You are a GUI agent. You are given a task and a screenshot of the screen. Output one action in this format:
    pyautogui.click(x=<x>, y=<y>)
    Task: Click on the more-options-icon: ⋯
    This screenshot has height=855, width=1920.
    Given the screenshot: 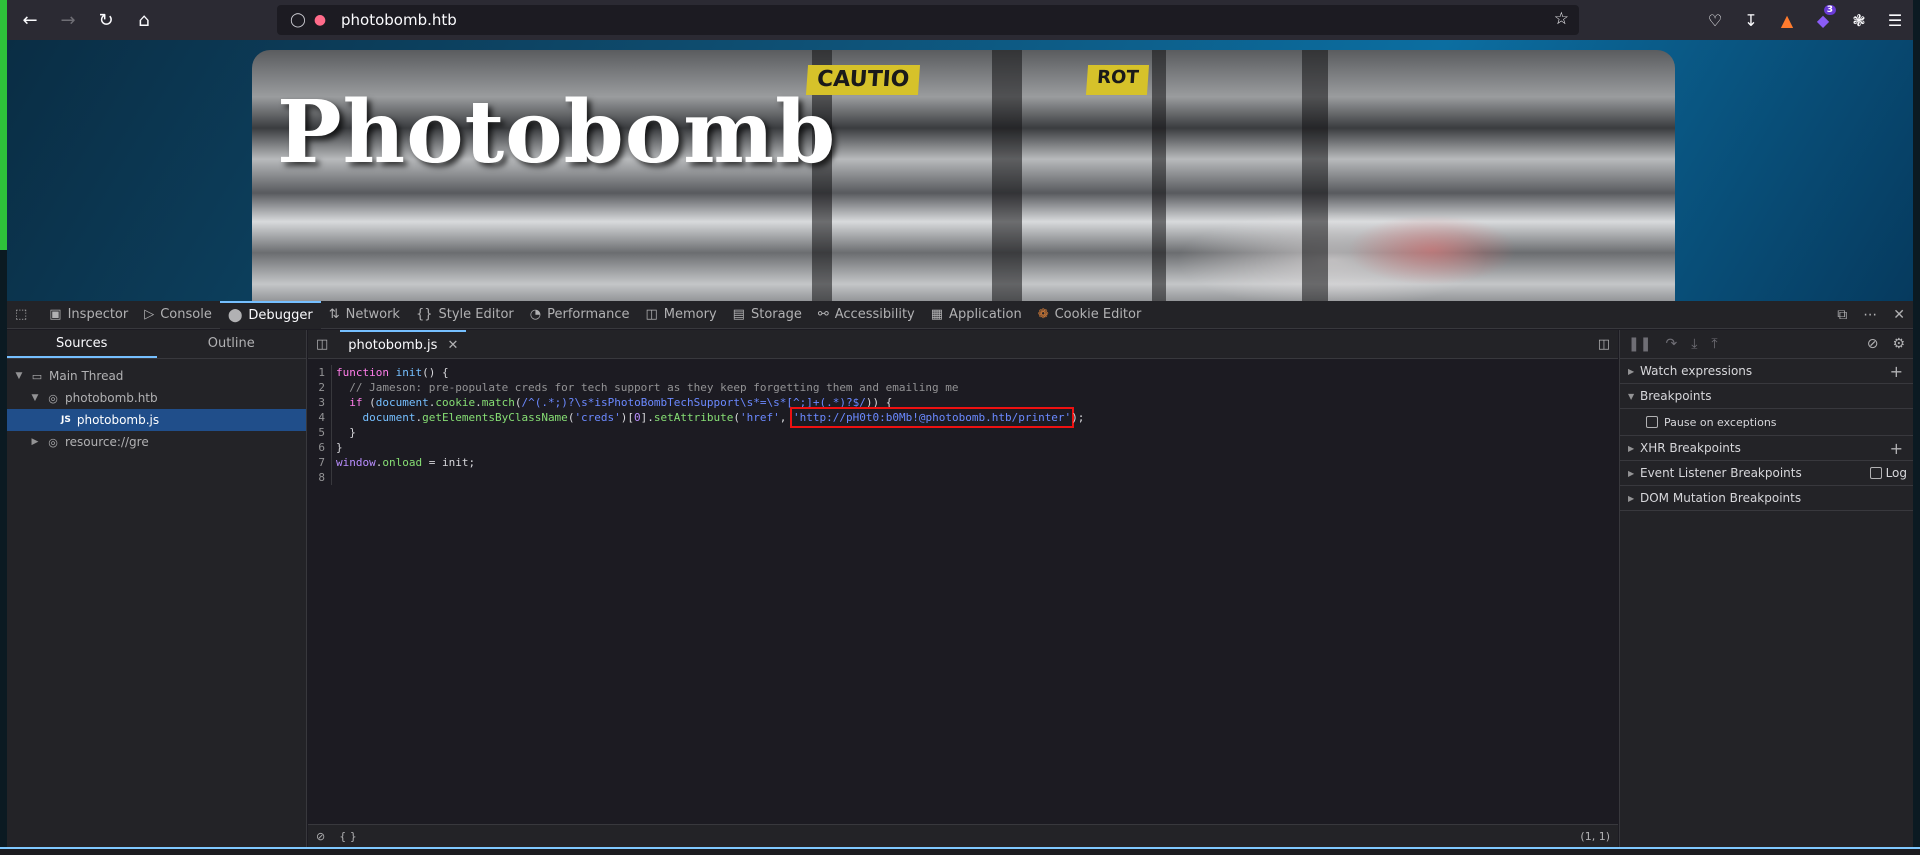 What is the action you would take?
    pyautogui.click(x=1870, y=315)
    